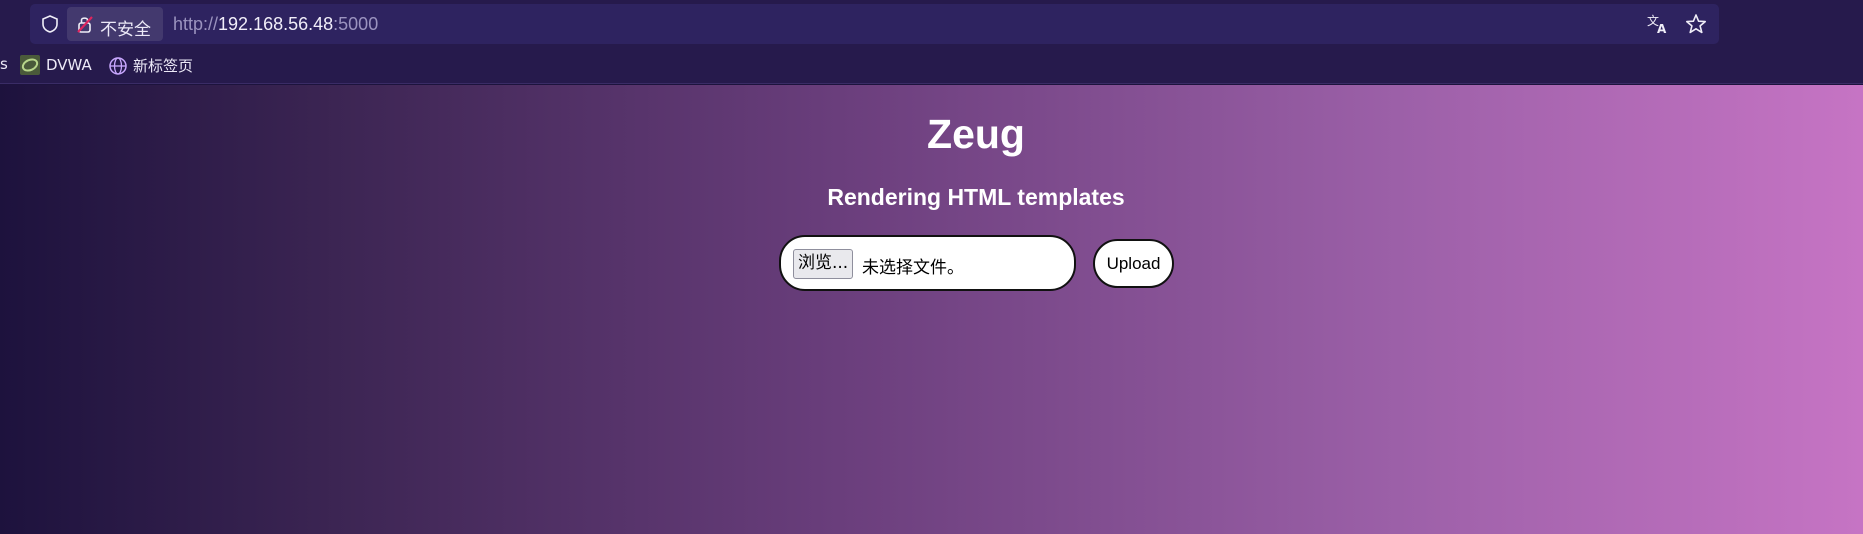 The width and height of the screenshot is (1863, 534). I want to click on svg-text: A, so click(1662, 28).